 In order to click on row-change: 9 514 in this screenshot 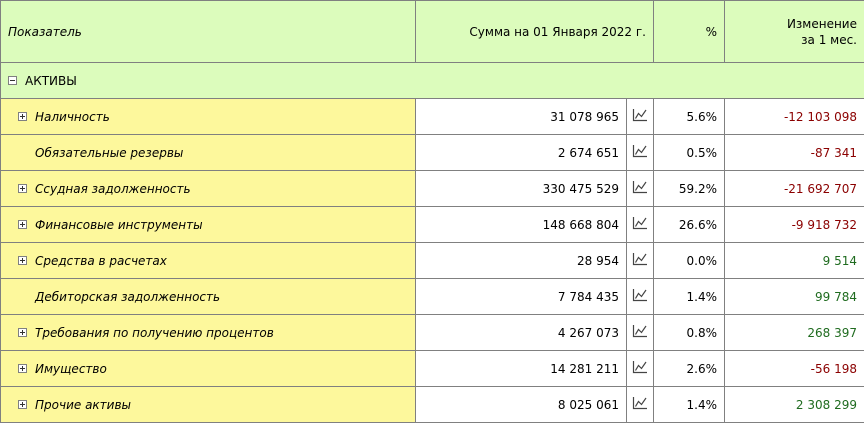, I will do `click(840, 261)`.